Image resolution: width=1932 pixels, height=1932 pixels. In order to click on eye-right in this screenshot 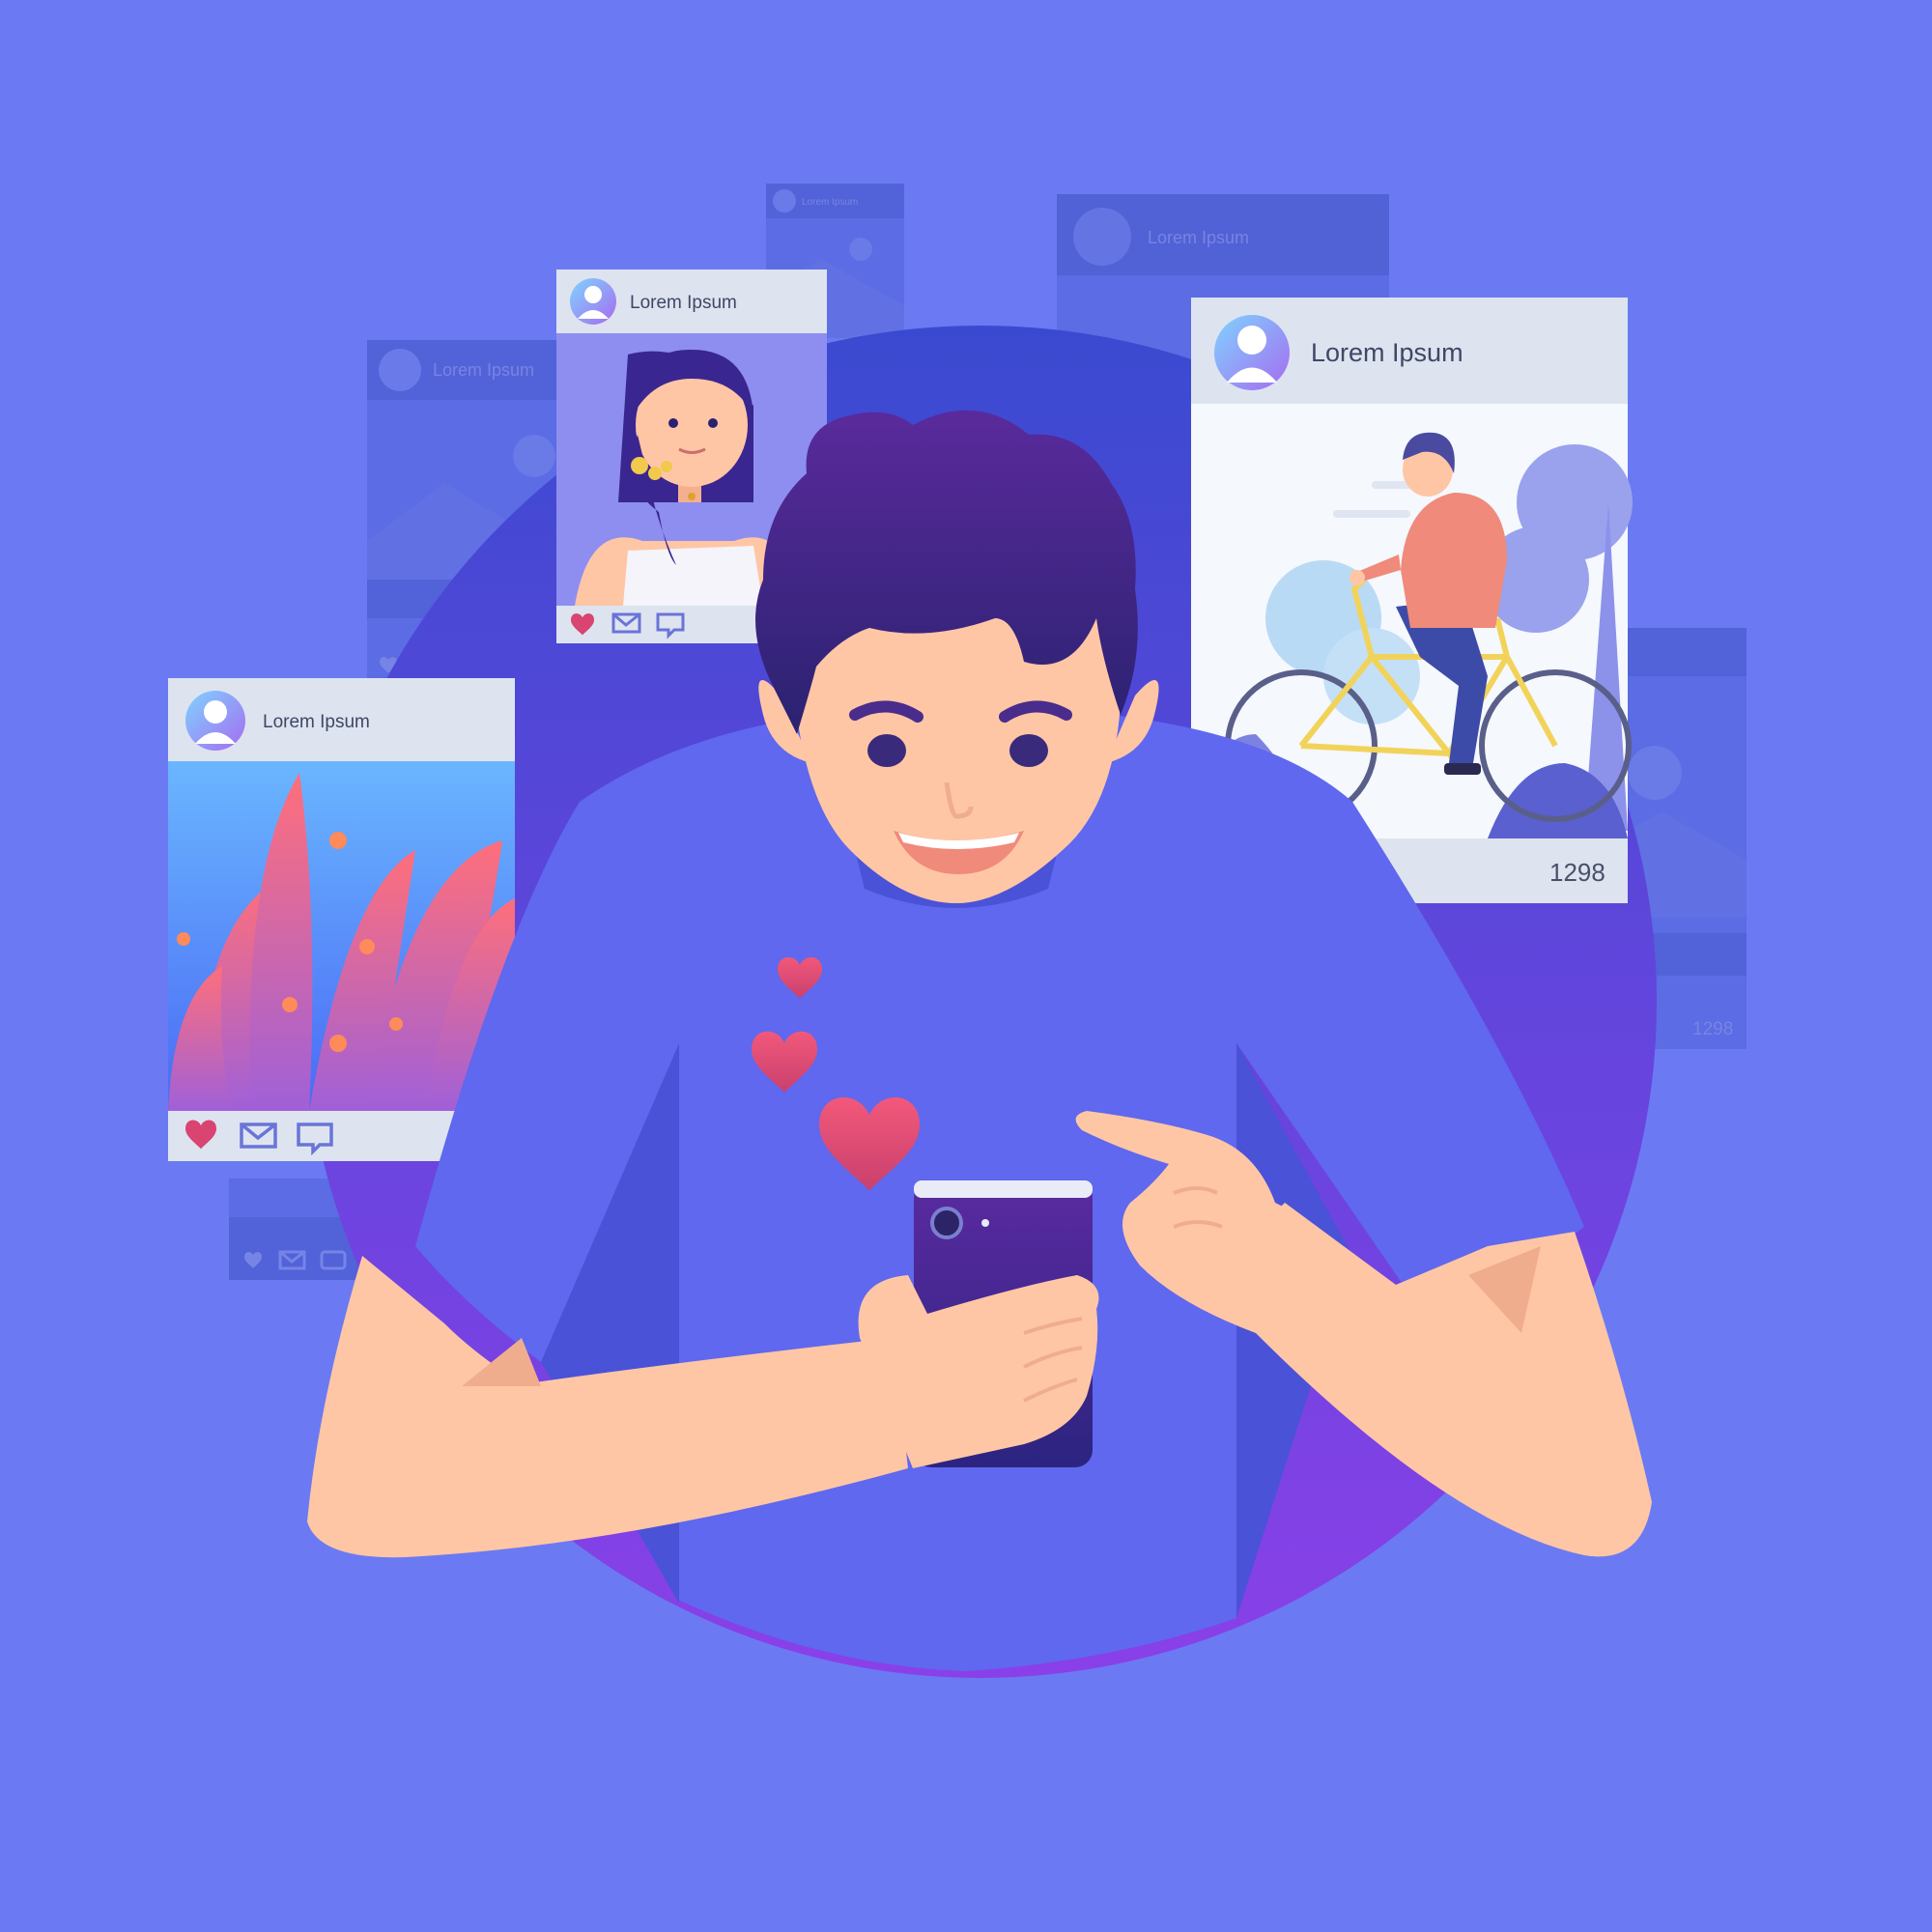, I will do `click(1028, 750)`.